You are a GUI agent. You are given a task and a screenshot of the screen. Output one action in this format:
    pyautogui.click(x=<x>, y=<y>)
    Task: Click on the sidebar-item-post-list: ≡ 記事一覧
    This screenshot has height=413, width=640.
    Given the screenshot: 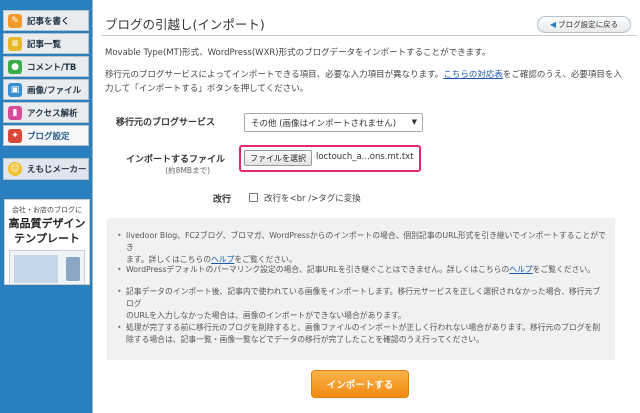 What is the action you would take?
    pyautogui.click(x=46, y=43)
    